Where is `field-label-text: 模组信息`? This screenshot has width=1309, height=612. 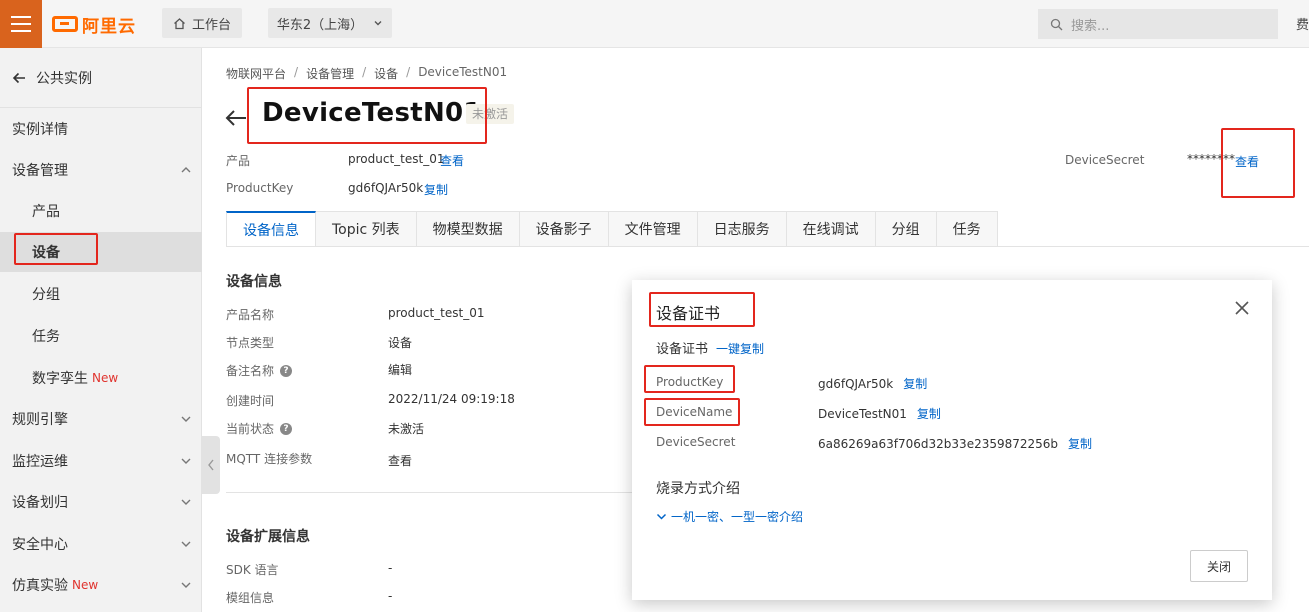 field-label-text: 模组信息 is located at coordinates (250, 598).